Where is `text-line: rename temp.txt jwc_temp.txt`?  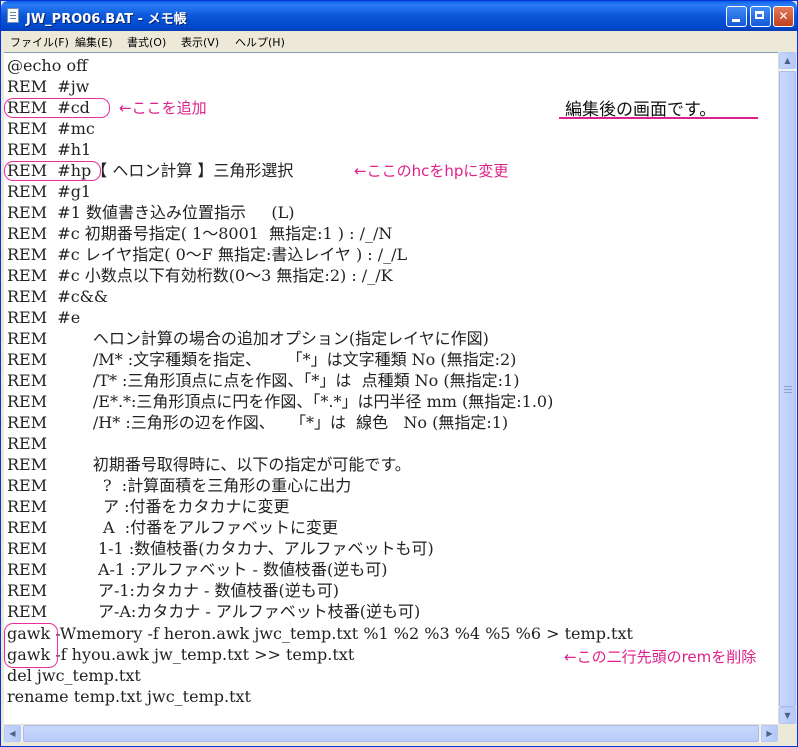
text-line: rename temp.txt jwc_temp.txt is located at coordinates (129, 696).